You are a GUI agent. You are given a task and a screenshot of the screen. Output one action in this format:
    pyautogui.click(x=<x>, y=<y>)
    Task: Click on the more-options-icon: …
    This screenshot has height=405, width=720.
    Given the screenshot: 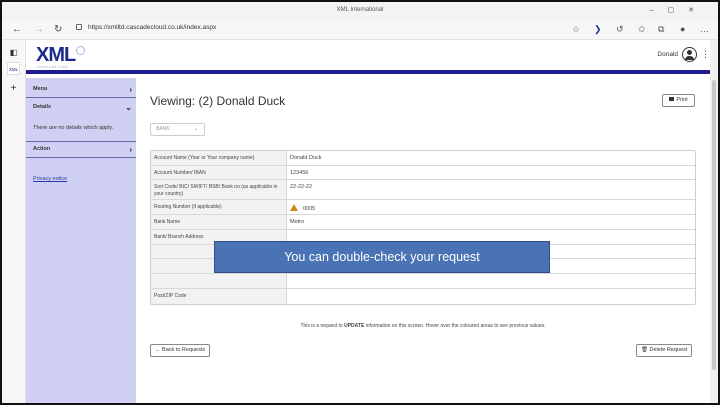 What is the action you would take?
    pyautogui.click(x=704, y=29)
    